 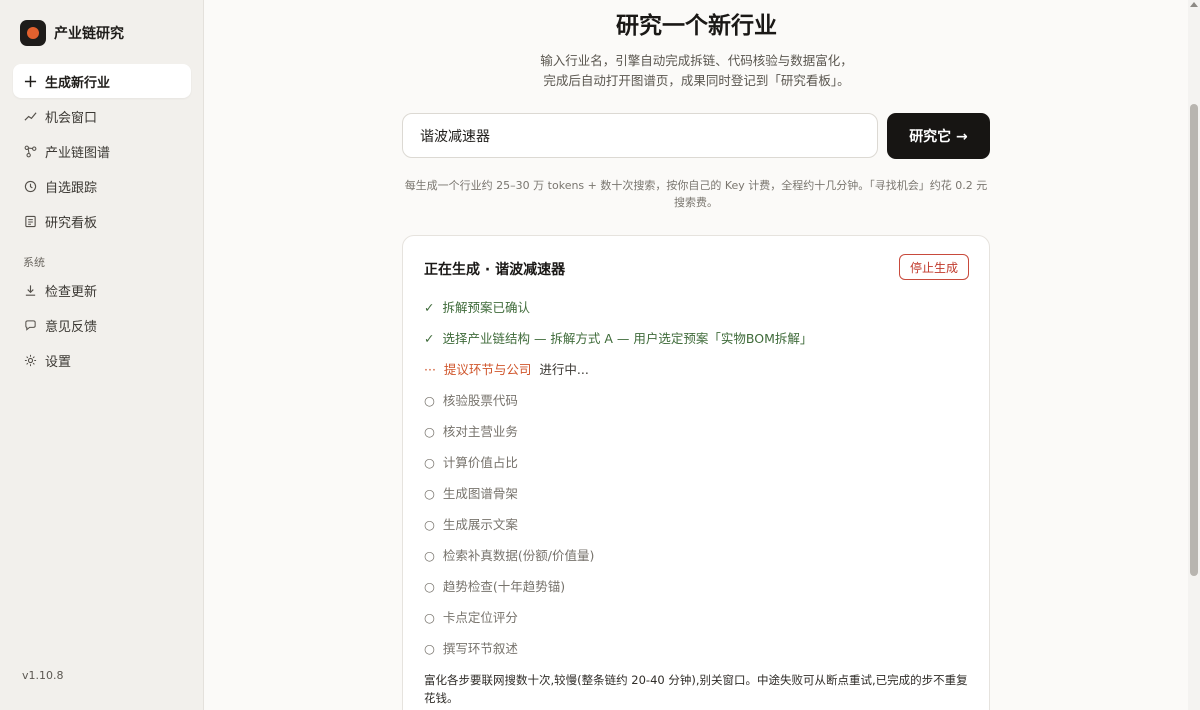 I want to click on sidebar-item-label: 意见反馈, so click(x=71, y=327).